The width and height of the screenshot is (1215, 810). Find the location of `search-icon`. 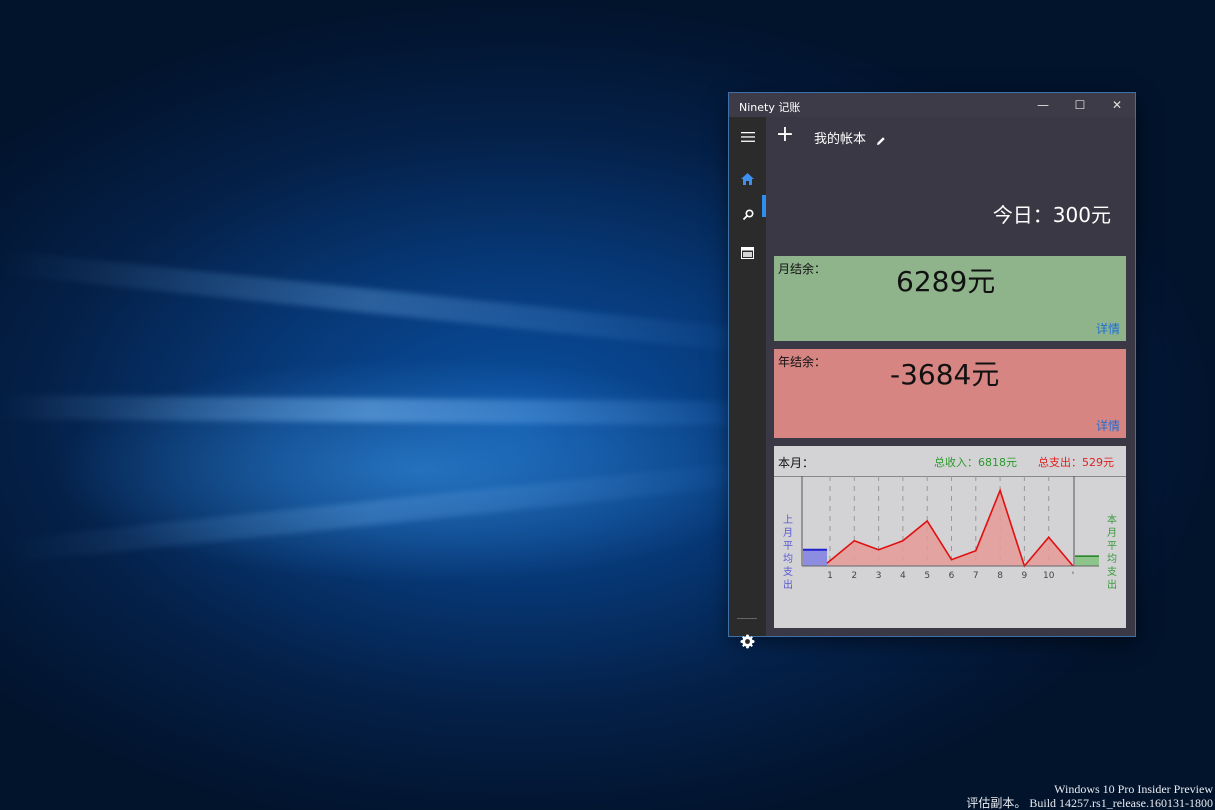

search-icon is located at coordinates (747, 215).